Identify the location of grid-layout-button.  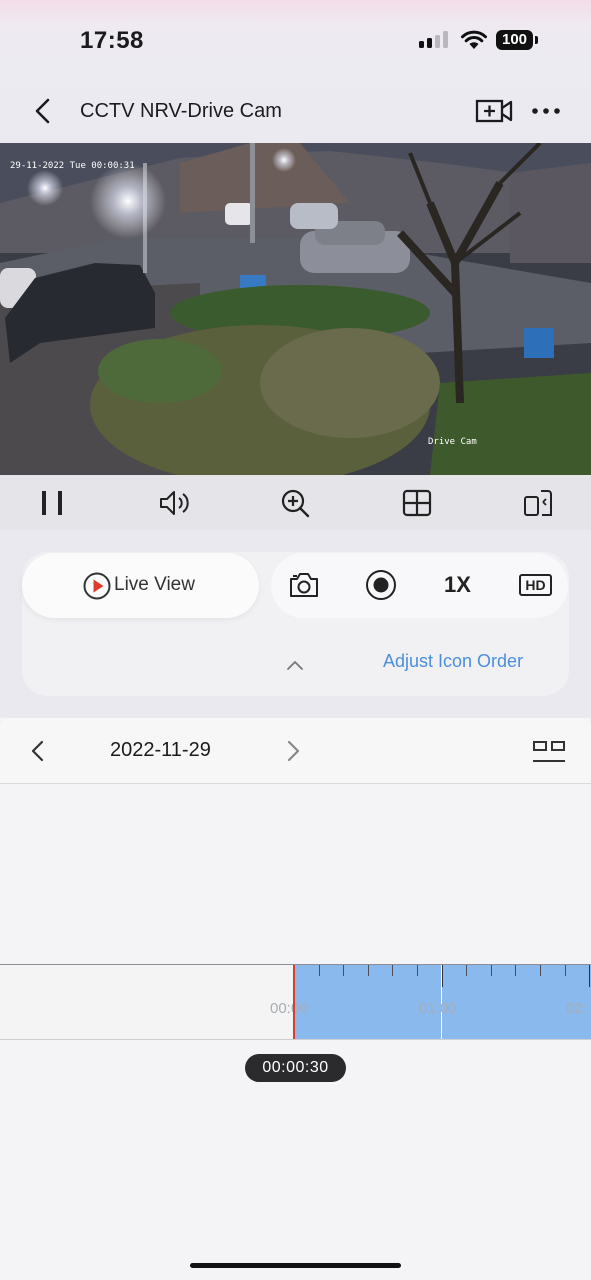
(417, 503).